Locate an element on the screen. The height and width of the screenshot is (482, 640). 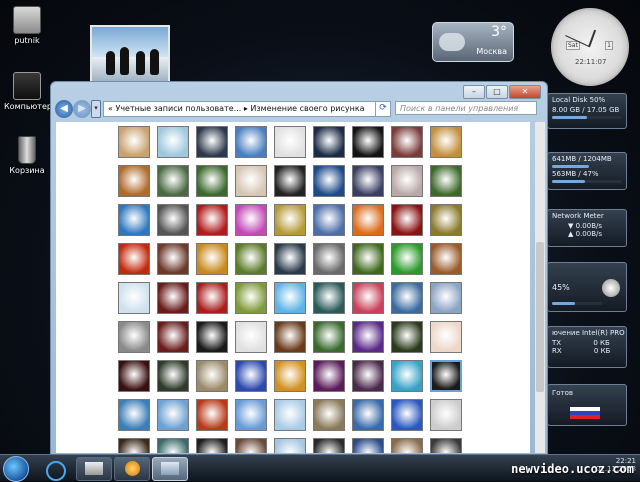
maximize-button: □ is located at coordinates (497, 92).